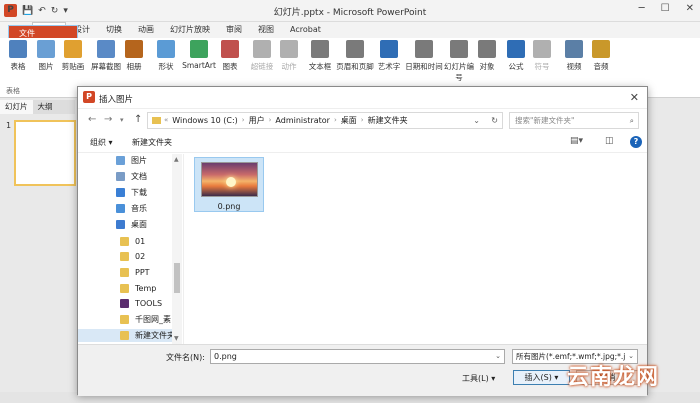  Describe the element at coordinates (73, 49) in the screenshot. I see `clipart-icon` at that location.